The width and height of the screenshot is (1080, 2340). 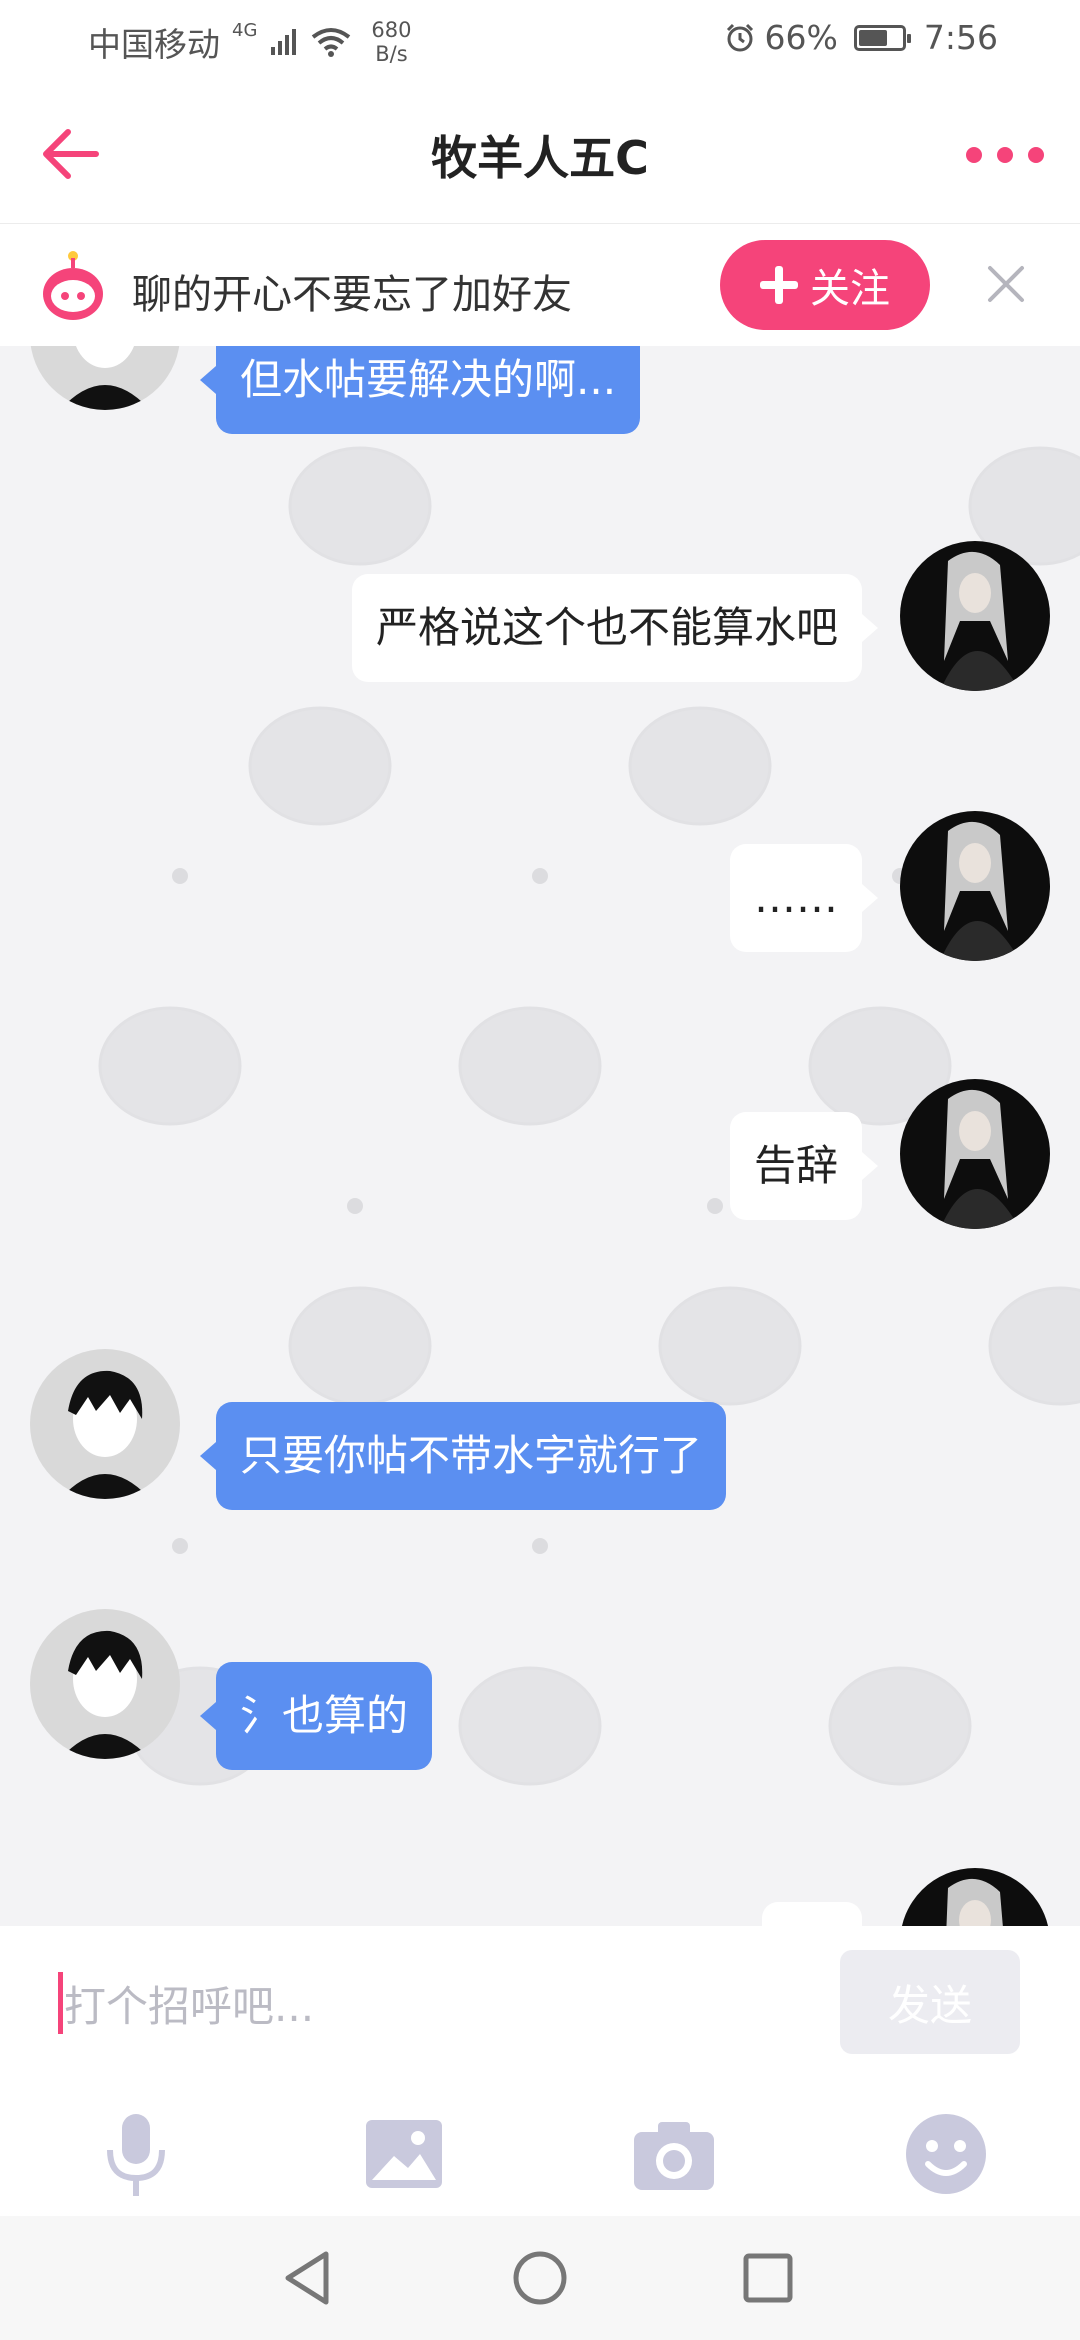 I want to click on send-button: 发送, so click(x=930, y=2002).